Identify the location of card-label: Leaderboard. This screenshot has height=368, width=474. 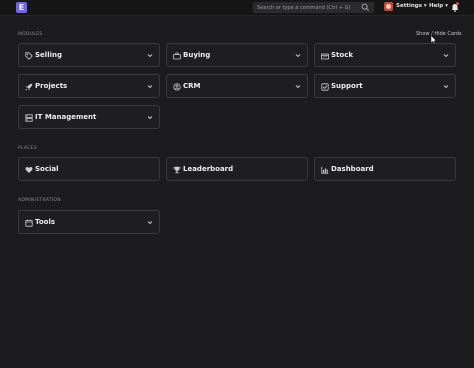
(208, 169).